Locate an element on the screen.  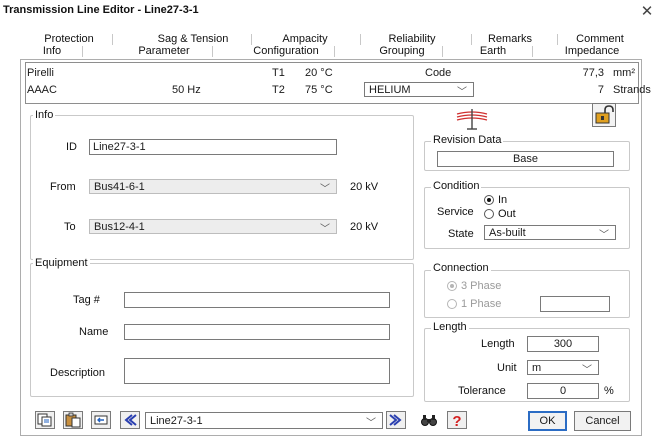
name-input is located at coordinates (257, 332).